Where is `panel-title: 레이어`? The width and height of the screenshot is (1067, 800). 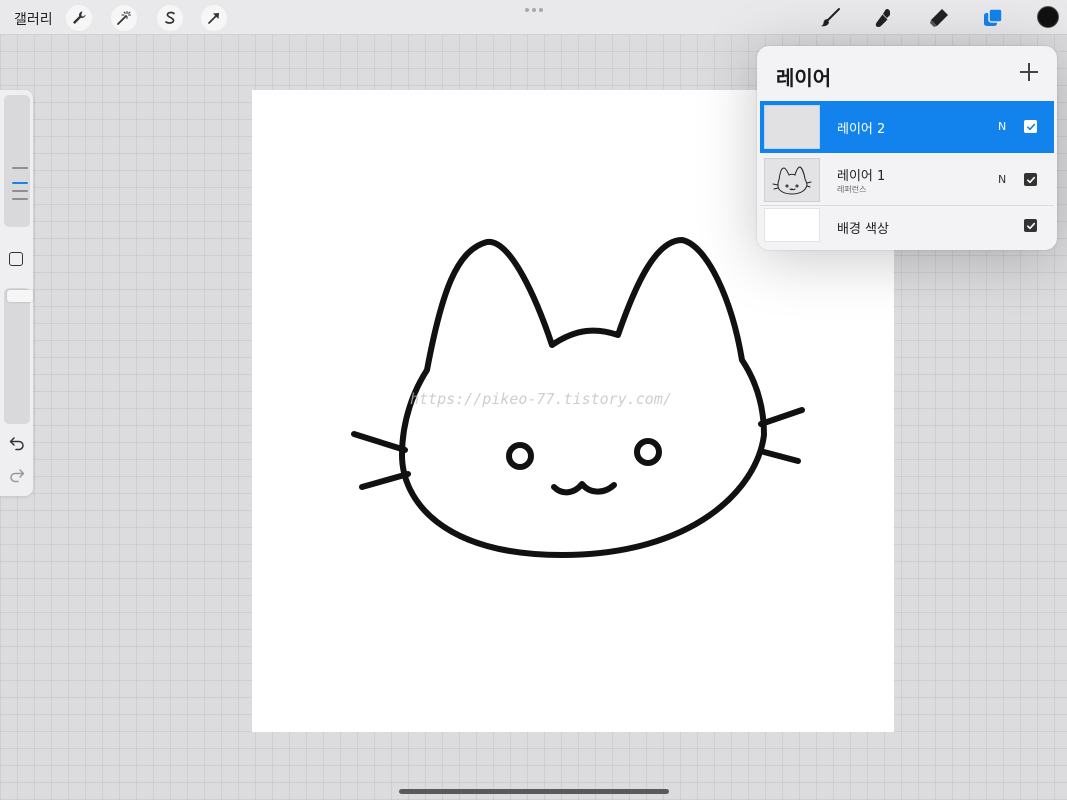
panel-title: 레이어 is located at coordinates (804, 78).